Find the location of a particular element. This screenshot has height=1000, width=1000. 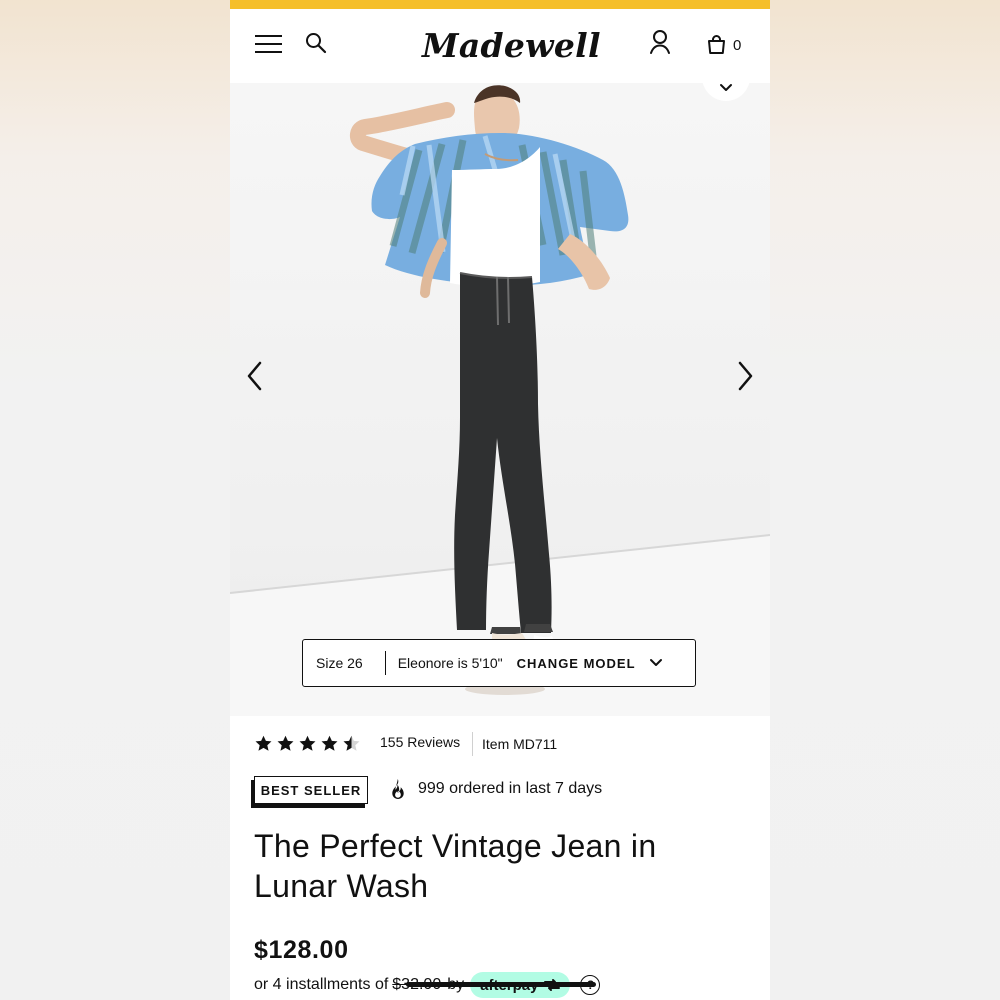

product-title: The Perfect Vintage Jean in Lunar Wash is located at coordinates (455, 866).